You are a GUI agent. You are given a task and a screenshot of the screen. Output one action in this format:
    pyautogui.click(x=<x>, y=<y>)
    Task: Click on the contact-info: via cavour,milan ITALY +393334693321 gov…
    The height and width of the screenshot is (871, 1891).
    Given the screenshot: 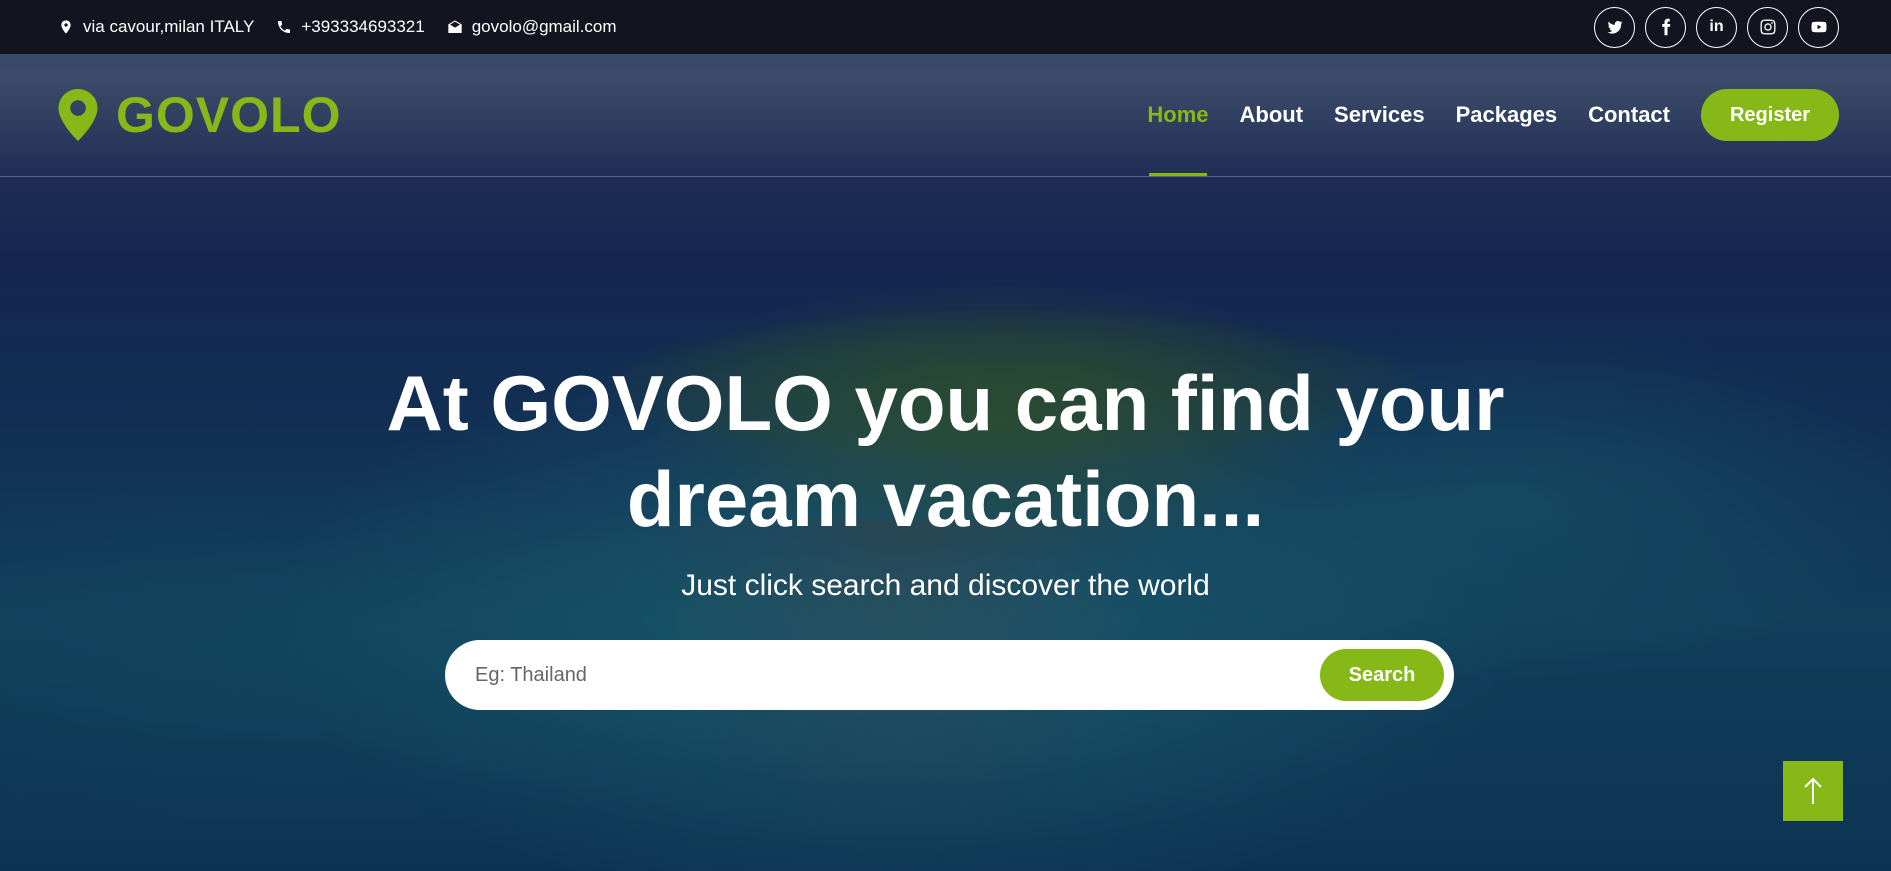 What is the action you would take?
    pyautogui.click(x=337, y=27)
    